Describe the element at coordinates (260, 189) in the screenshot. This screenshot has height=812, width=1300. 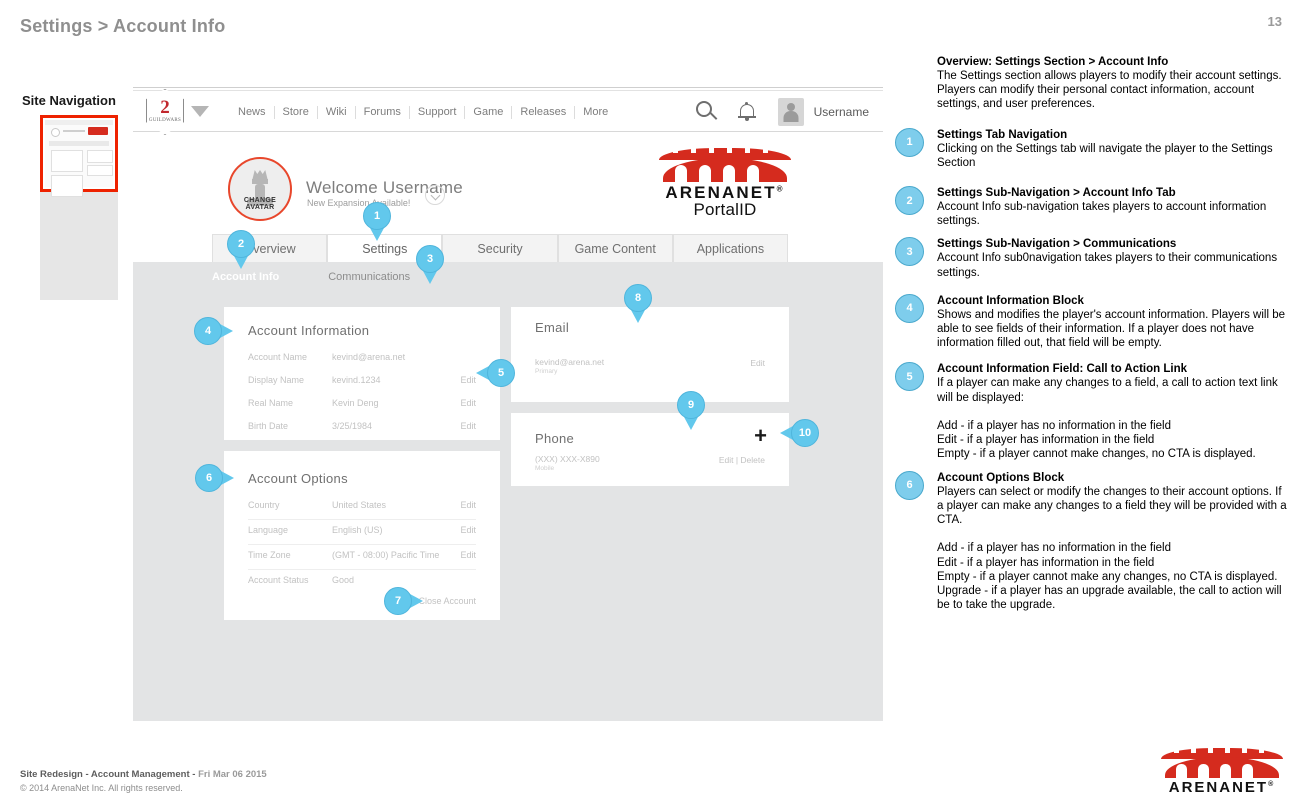
I see `change-avatar-button: CHANGE AVATAR` at that location.